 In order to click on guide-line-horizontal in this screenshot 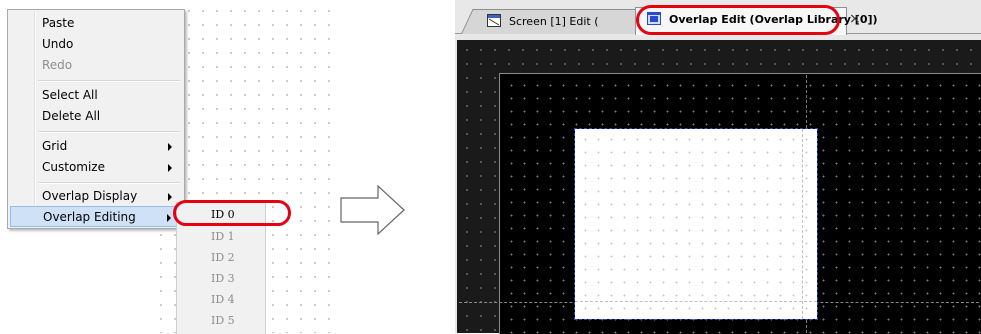, I will do `click(696, 301)`.